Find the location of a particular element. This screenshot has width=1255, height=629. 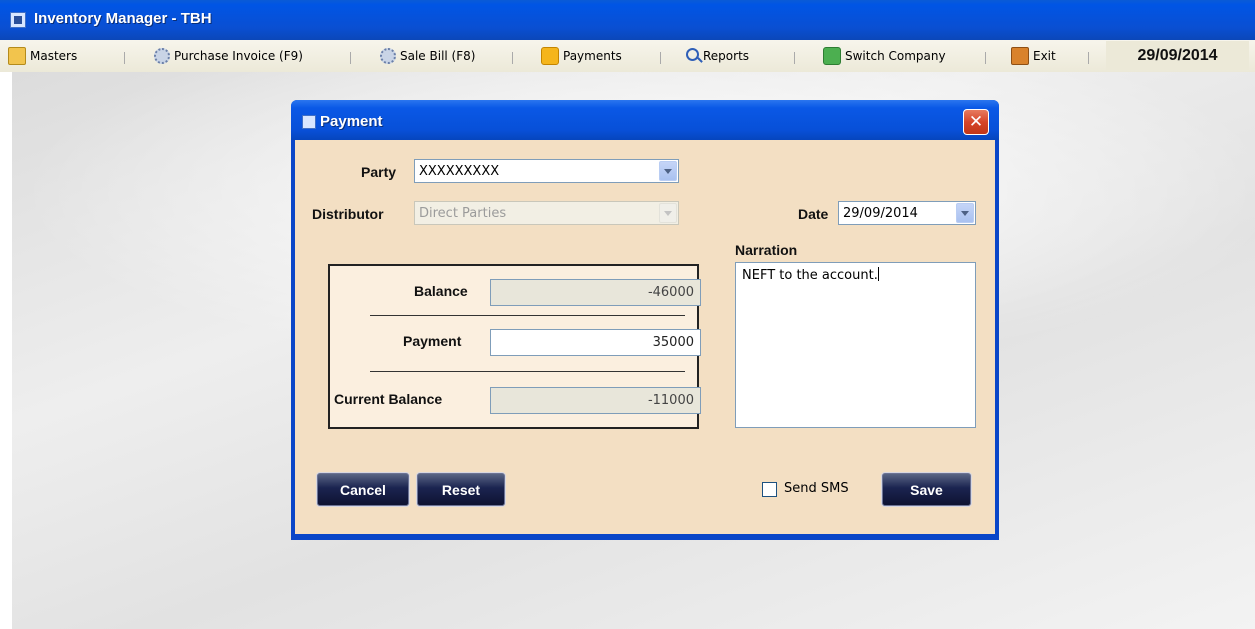

party-label: Party is located at coordinates (379, 172).